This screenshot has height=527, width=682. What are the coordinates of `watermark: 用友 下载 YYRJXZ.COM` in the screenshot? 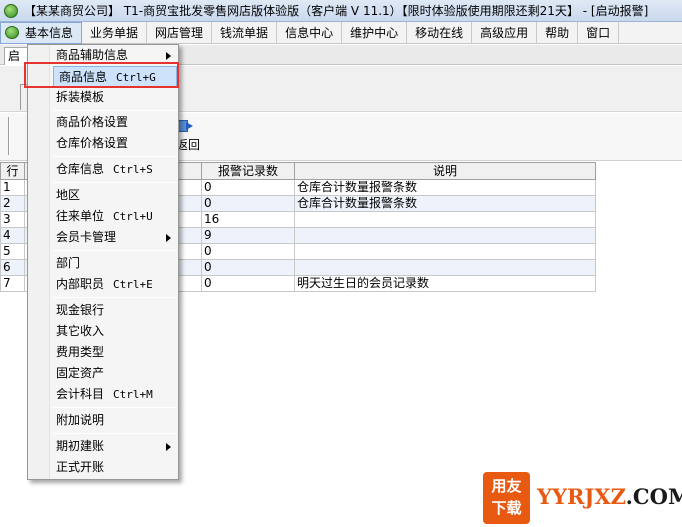 It's located at (582, 499).